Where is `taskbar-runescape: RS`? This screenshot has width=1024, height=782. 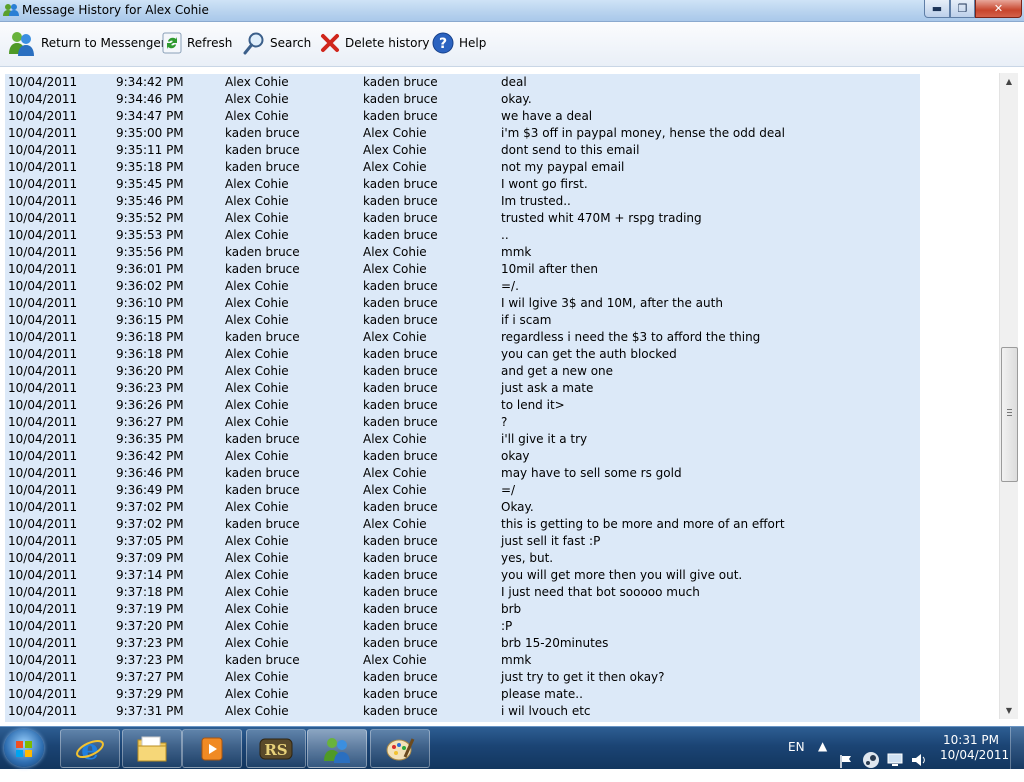
taskbar-runescape: RS is located at coordinates (276, 748).